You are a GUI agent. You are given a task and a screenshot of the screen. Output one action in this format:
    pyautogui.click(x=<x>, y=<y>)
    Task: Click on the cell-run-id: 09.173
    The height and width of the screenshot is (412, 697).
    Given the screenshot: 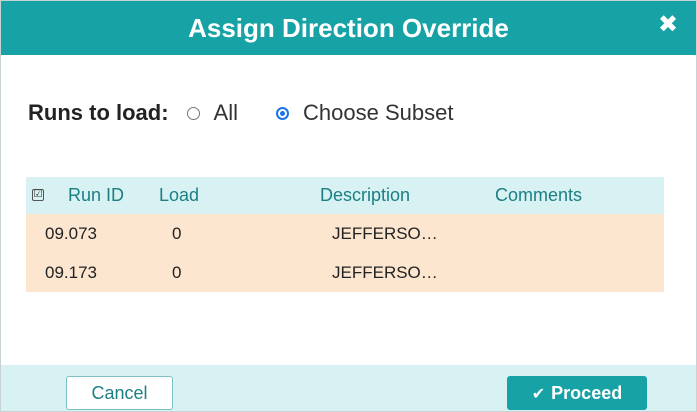 What is the action you would take?
    pyautogui.click(x=71, y=272)
    